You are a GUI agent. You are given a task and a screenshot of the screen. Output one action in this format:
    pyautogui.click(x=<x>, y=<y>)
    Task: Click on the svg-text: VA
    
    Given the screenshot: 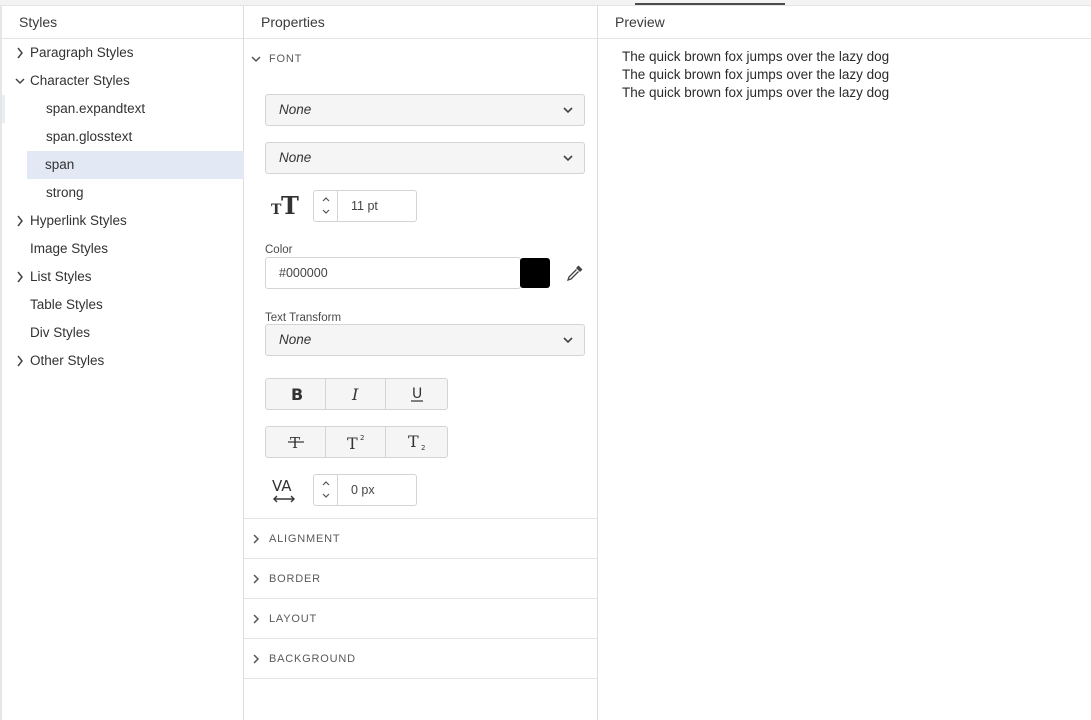 What is the action you would take?
    pyautogui.click(x=282, y=486)
    